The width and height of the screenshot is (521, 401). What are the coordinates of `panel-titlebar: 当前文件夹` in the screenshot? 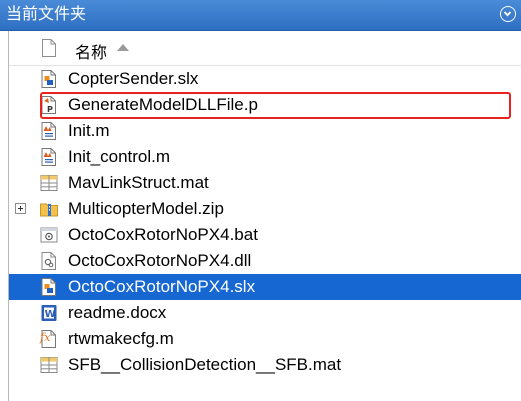 It's located at (260, 15).